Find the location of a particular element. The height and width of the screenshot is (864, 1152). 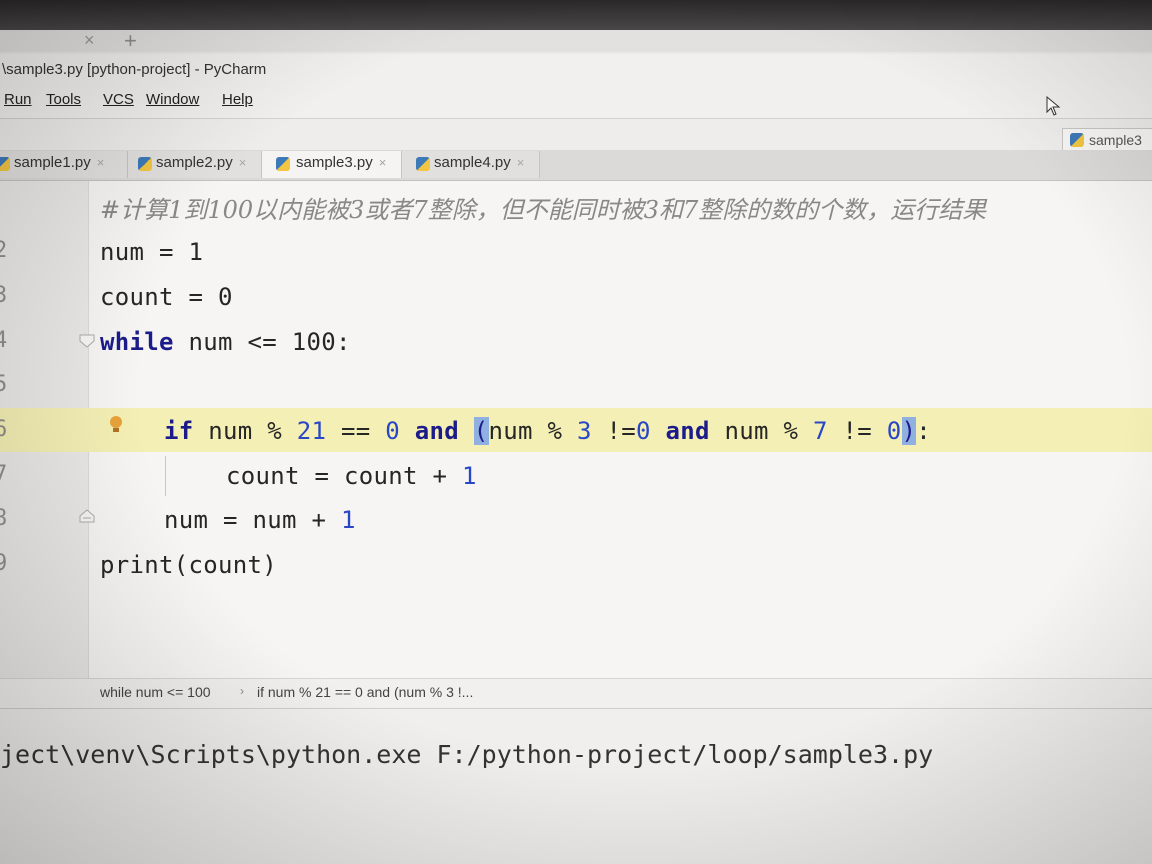

tab-label: sample4.py is located at coordinates (472, 162).